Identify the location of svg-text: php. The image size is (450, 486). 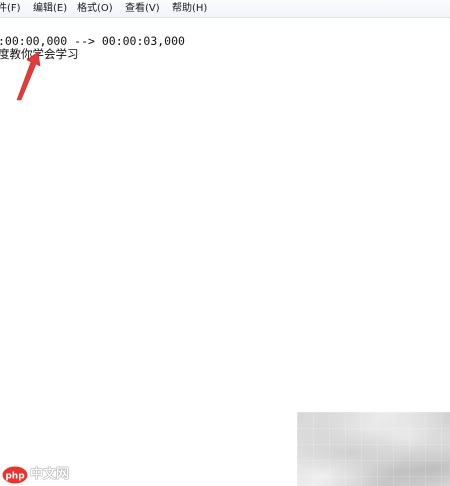
(15, 477).